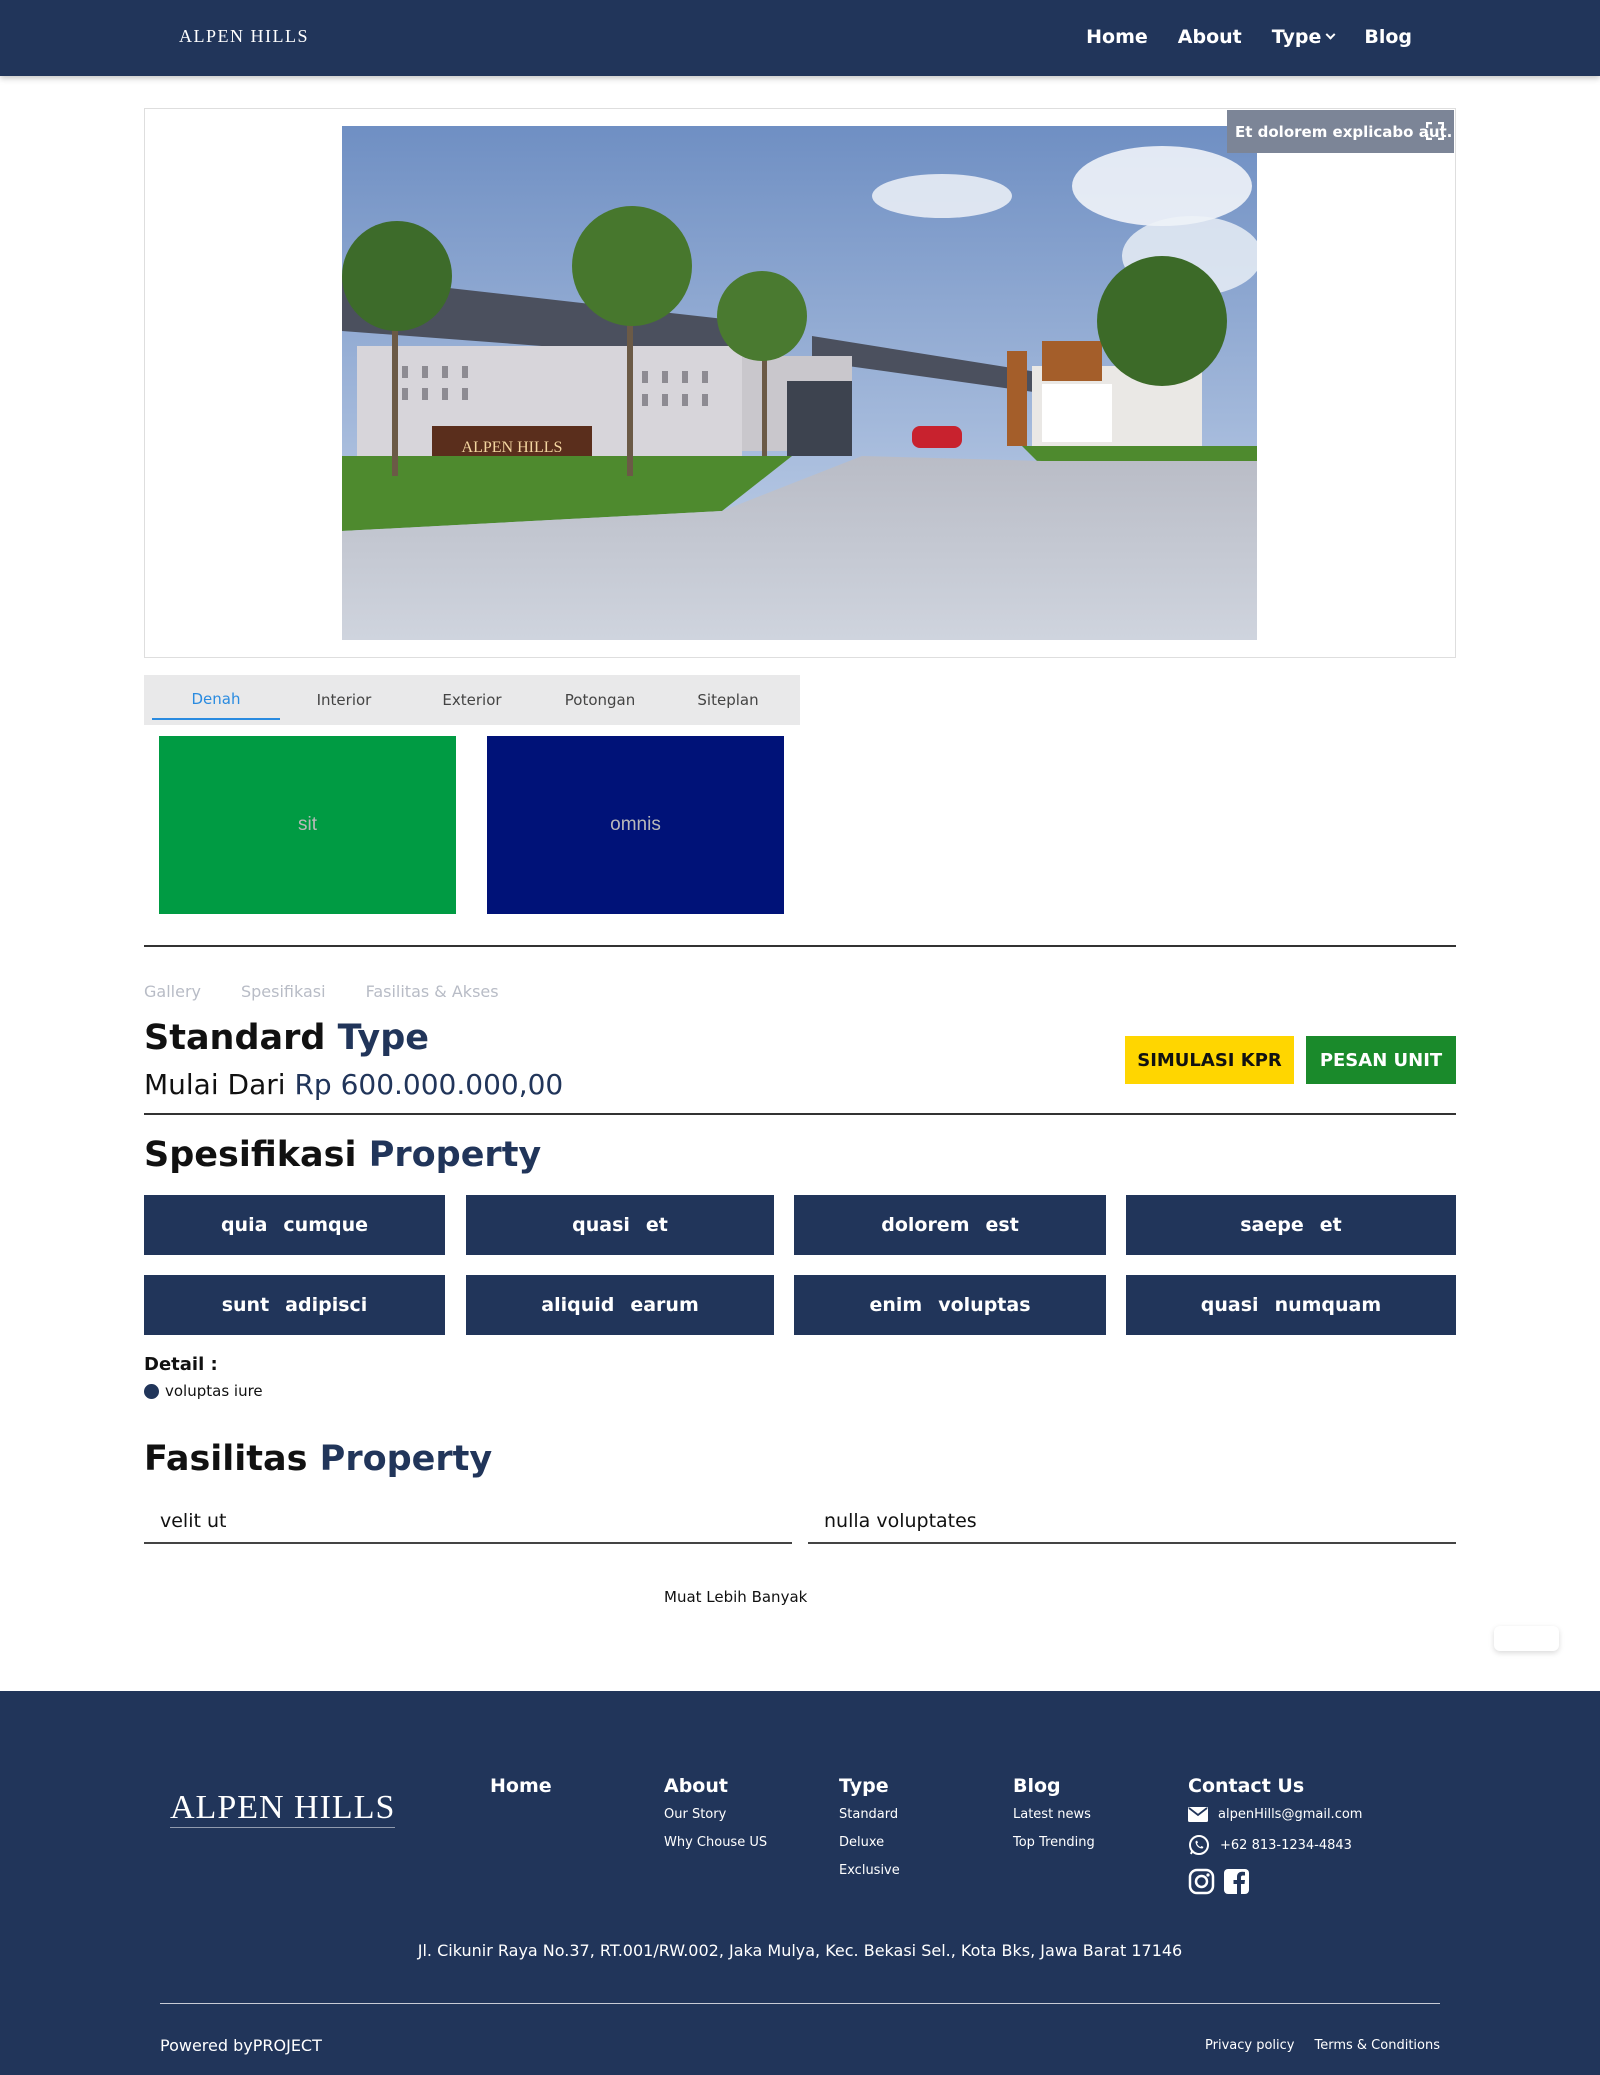 This screenshot has height=2075, width=1600. Describe the element at coordinates (1236, 1881) in the screenshot. I see `facebook-icon` at that location.